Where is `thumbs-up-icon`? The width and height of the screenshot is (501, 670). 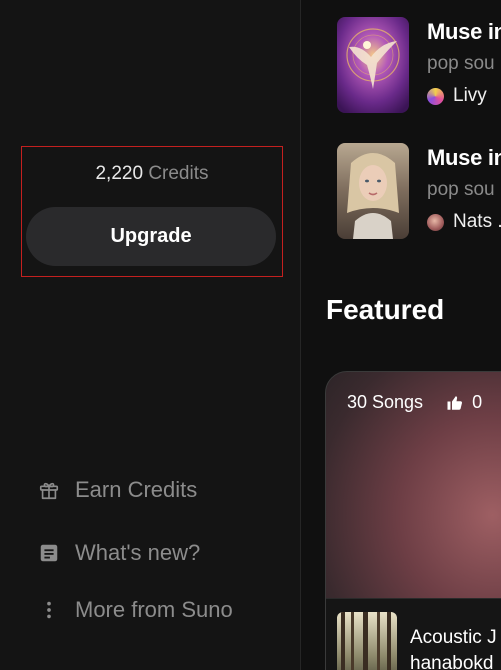 thumbs-up-icon is located at coordinates (455, 403).